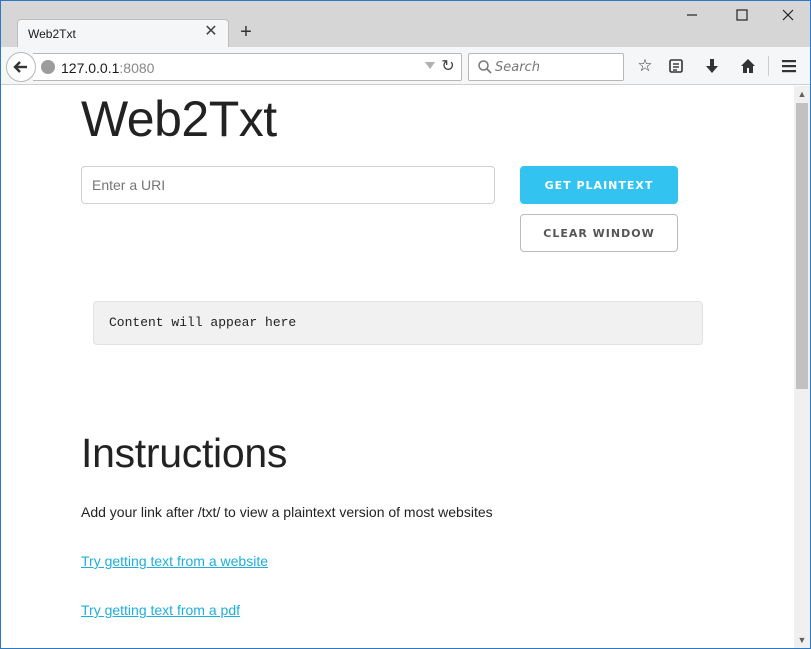 The width and height of the screenshot is (811, 649). I want to click on website-example-link: Try getting text from a website, so click(174, 561).